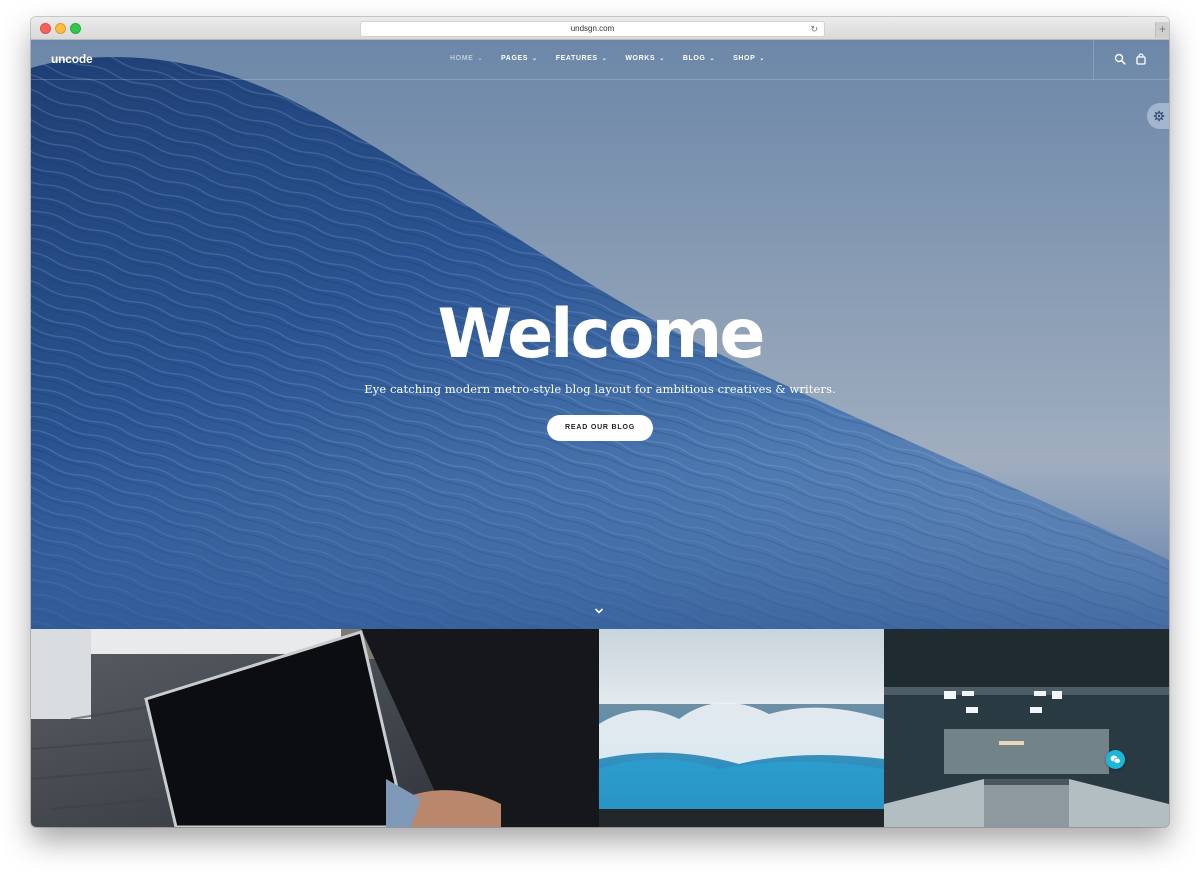  I want to click on menu-label: BLOG, so click(694, 58).